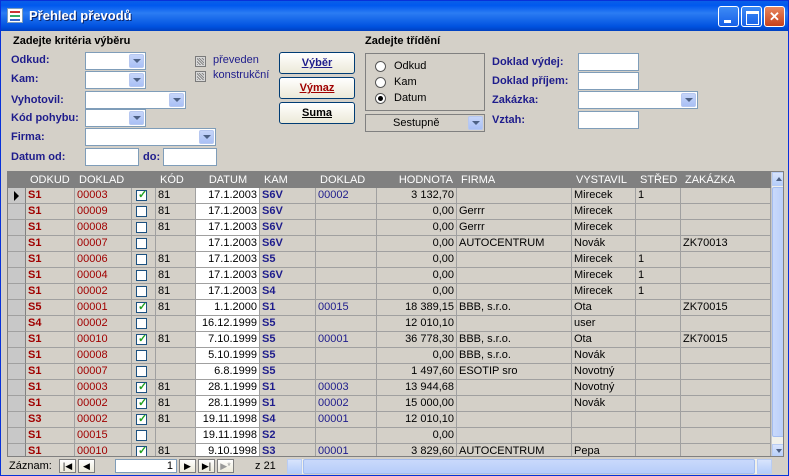  I want to click on col-kam: S5, so click(288, 260).